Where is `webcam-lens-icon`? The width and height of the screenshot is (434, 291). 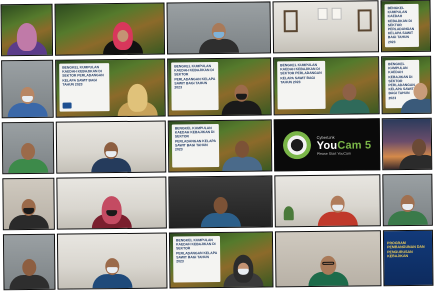 webcam-lens-icon is located at coordinates (296, 145).